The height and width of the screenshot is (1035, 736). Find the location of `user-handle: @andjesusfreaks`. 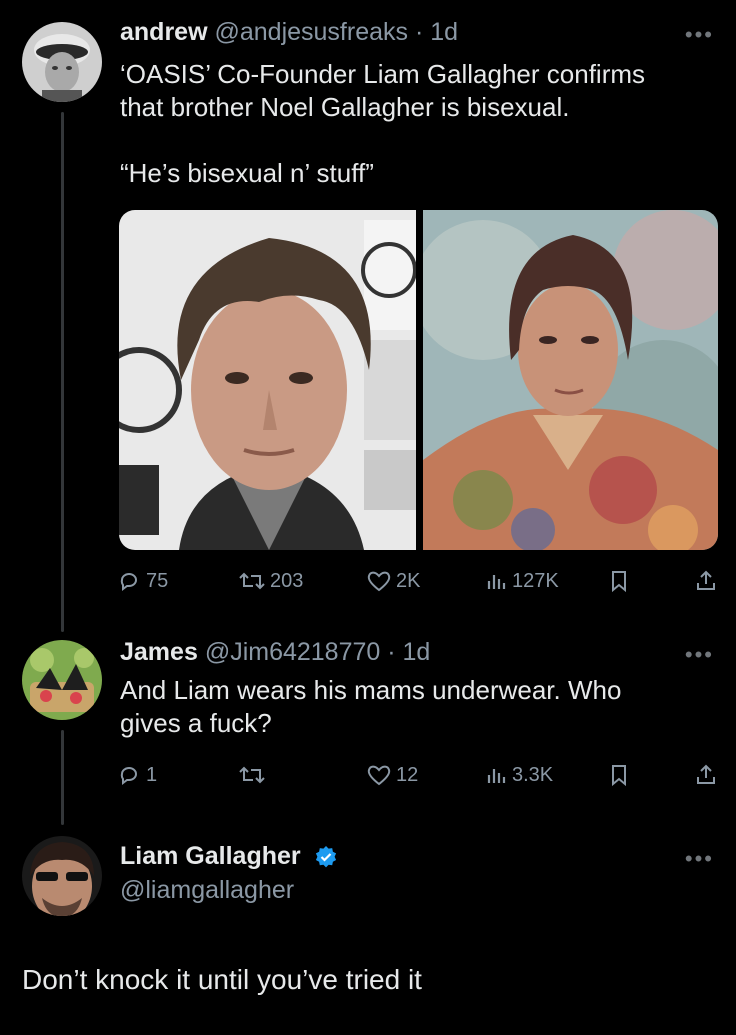

user-handle: @andjesusfreaks is located at coordinates (311, 32).